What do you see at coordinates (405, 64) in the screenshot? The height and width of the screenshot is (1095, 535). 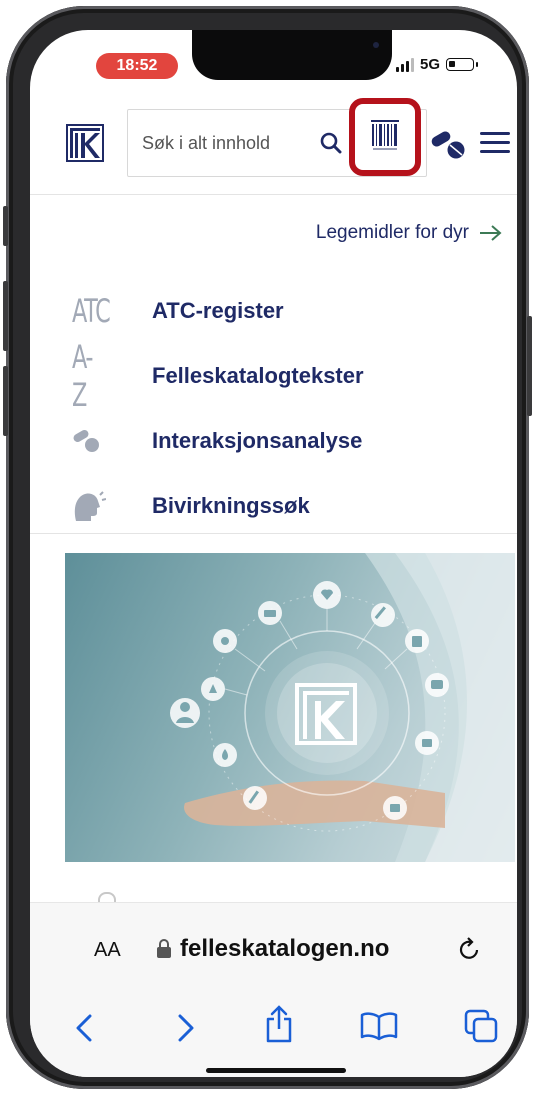 I see `signal-icon` at bounding box center [405, 64].